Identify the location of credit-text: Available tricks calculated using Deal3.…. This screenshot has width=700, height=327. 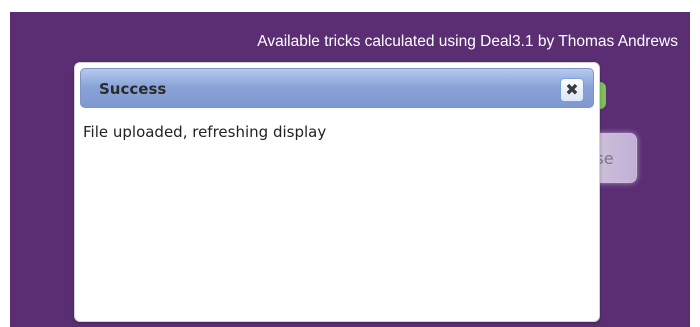
(467, 41).